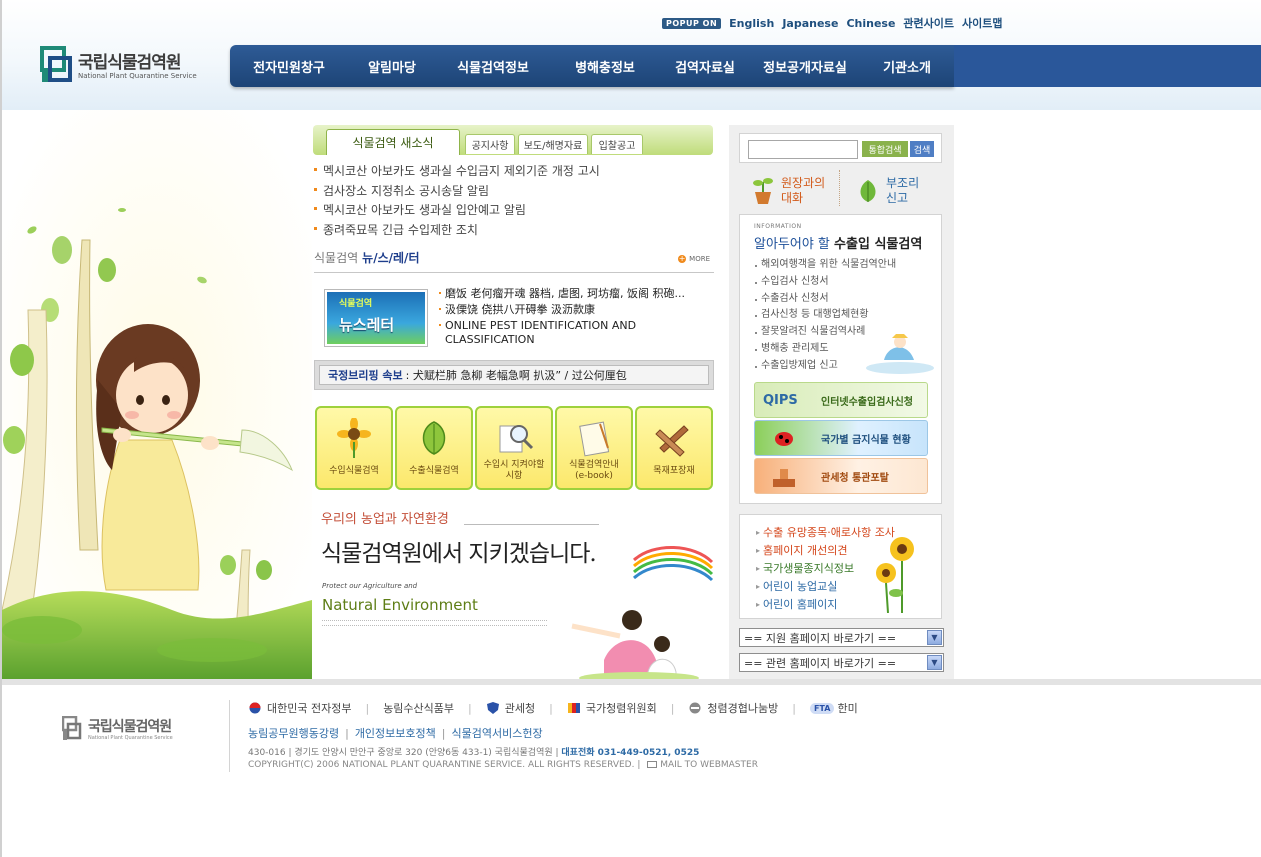 Image resolution: width=1261 pixels, height=857 pixels. What do you see at coordinates (354, 448) in the screenshot?
I see `import-quarantine-button: 수입식물검역` at bounding box center [354, 448].